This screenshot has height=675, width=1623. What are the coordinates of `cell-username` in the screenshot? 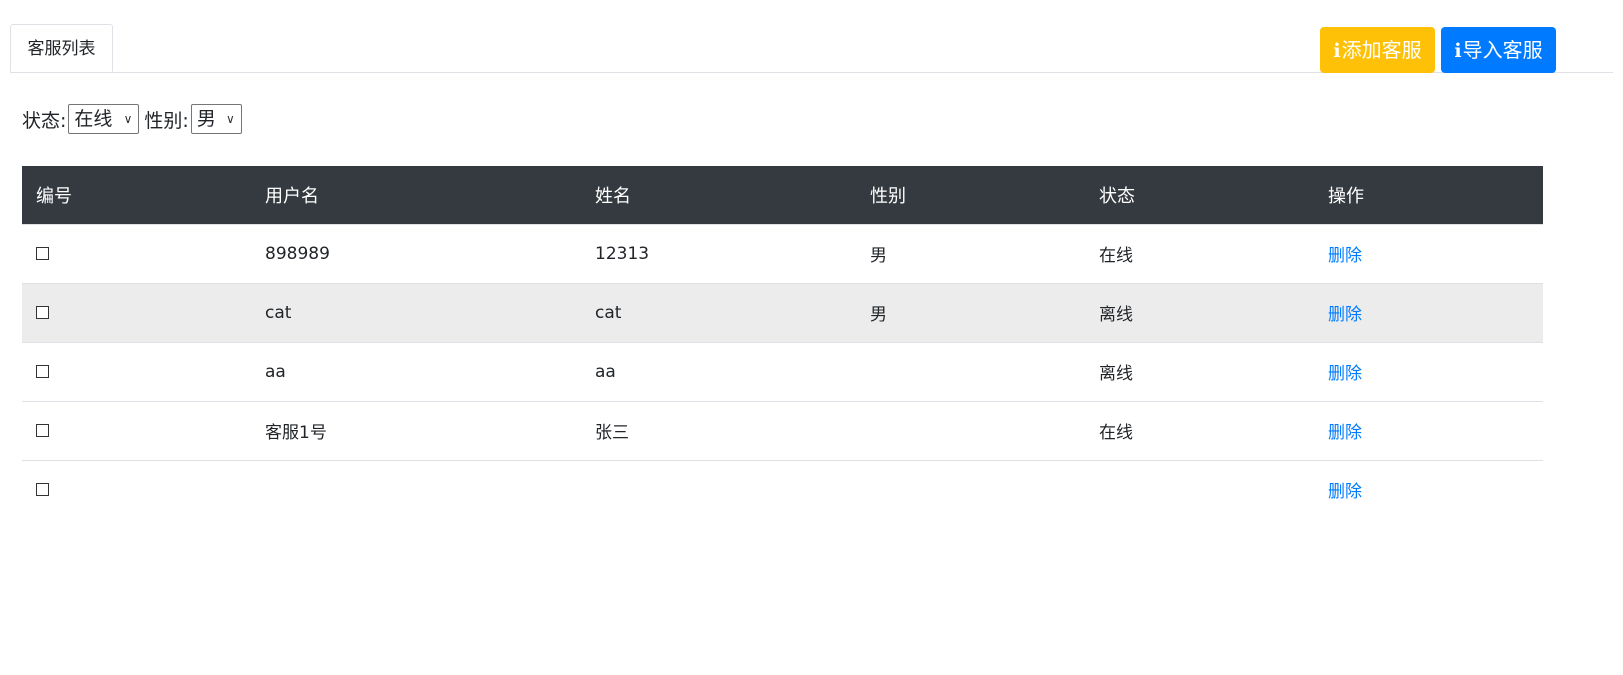 It's located at (416, 489).